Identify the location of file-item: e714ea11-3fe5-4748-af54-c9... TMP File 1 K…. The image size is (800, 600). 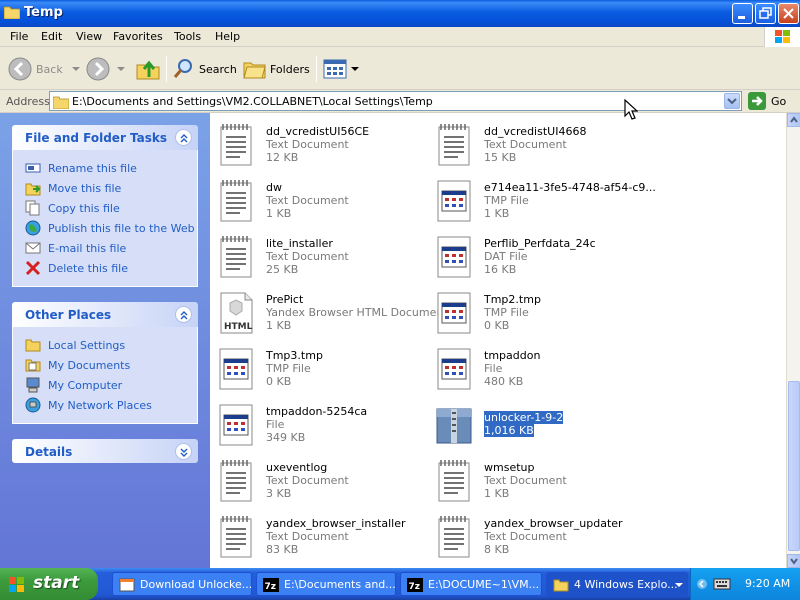
(546, 199).